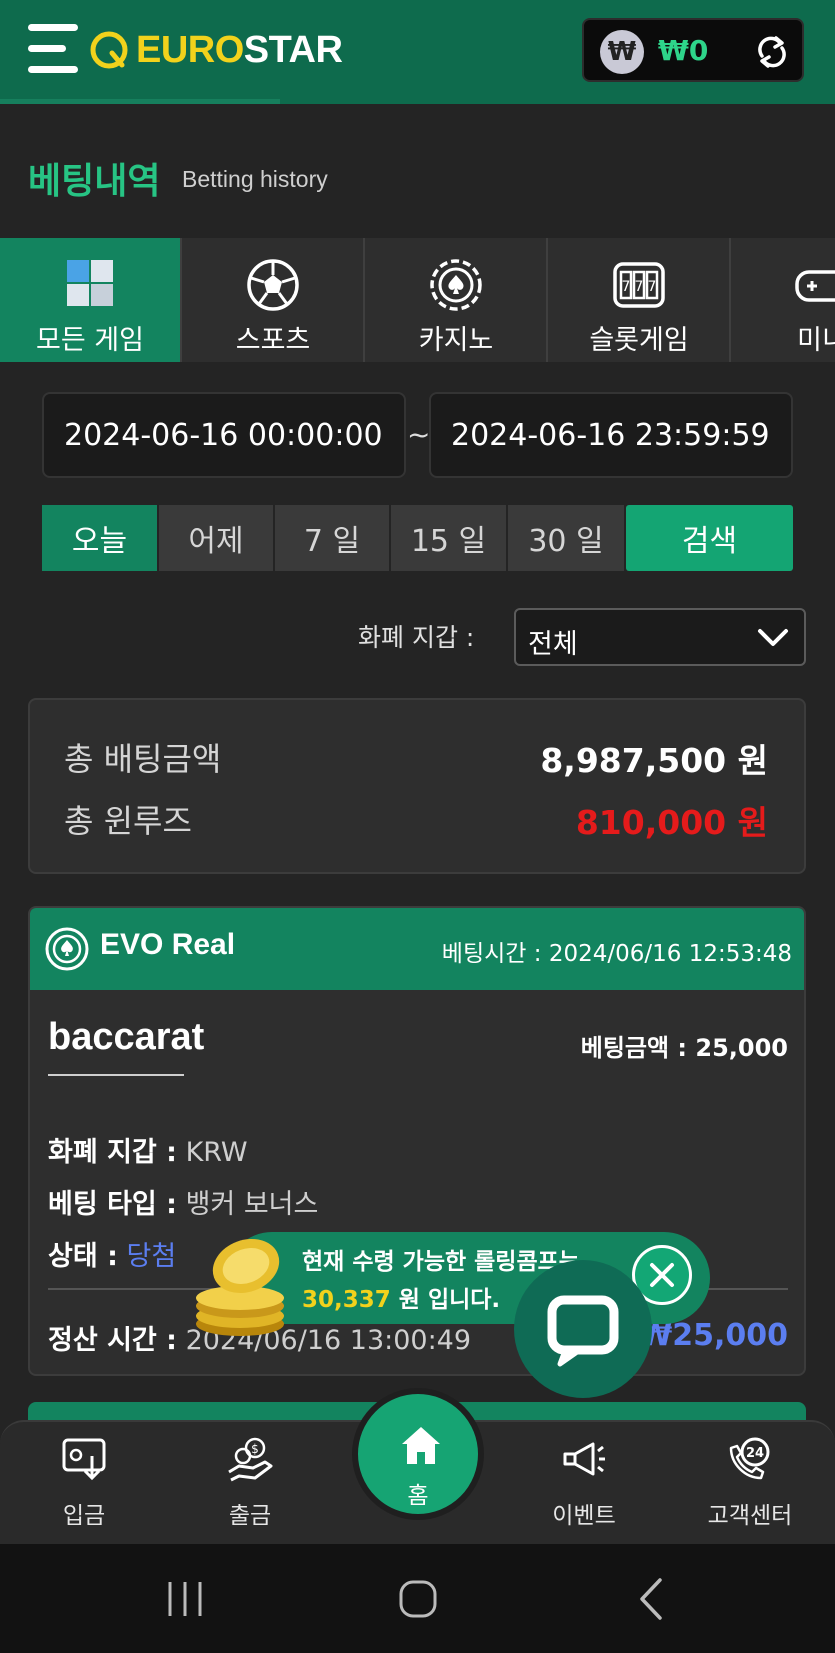  What do you see at coordinates (584, 1482) in the screenshot?
I see `nav-event: 이벤트` at bounding box center [584, 1482].